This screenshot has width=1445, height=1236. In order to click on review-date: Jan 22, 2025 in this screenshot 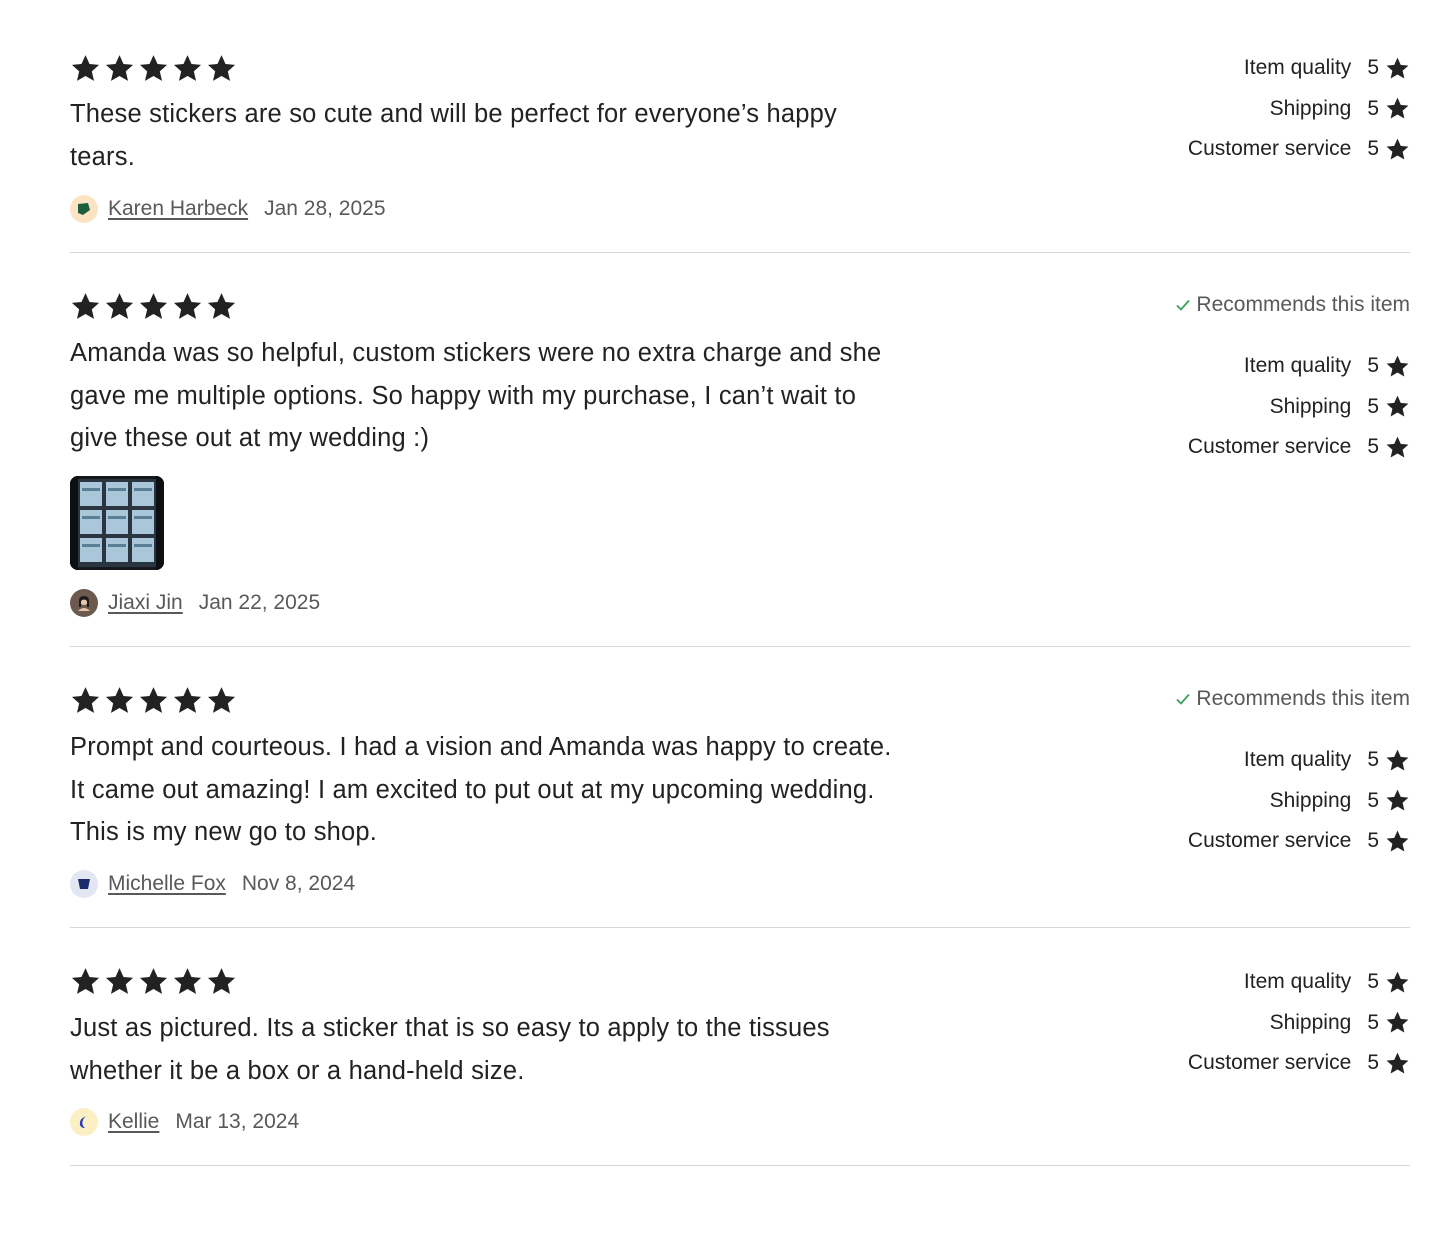, I will do `click(259, 602)`.